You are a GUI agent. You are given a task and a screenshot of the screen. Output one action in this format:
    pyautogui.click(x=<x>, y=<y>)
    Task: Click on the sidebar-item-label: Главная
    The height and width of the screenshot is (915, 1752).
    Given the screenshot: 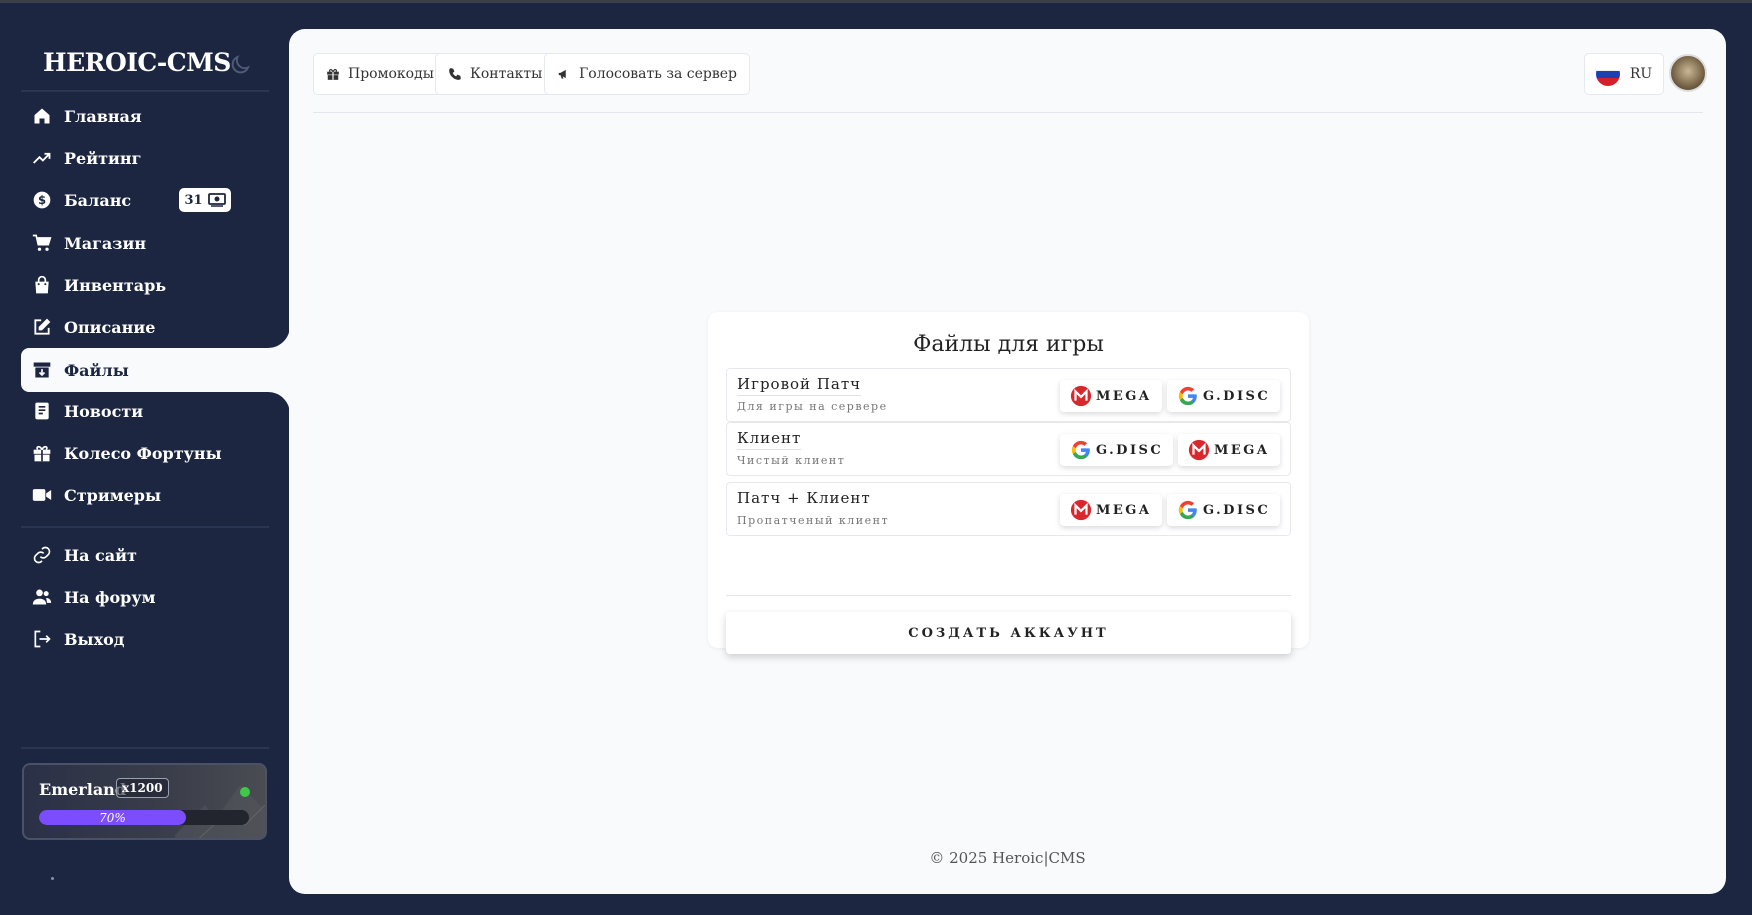 What is the action you would take?
    pyautogui.click(x=103, y=116)
    